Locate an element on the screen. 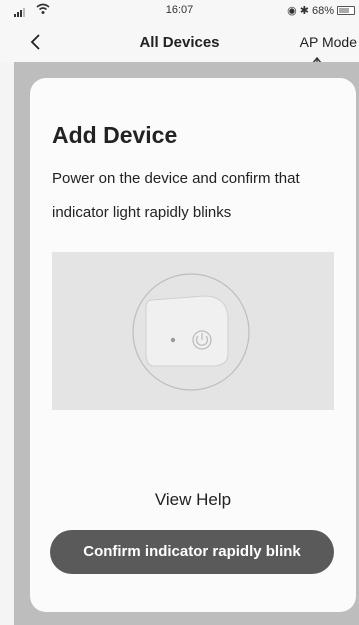 The image size is (359, 625). battery-level is located at coordinates (344, 10).